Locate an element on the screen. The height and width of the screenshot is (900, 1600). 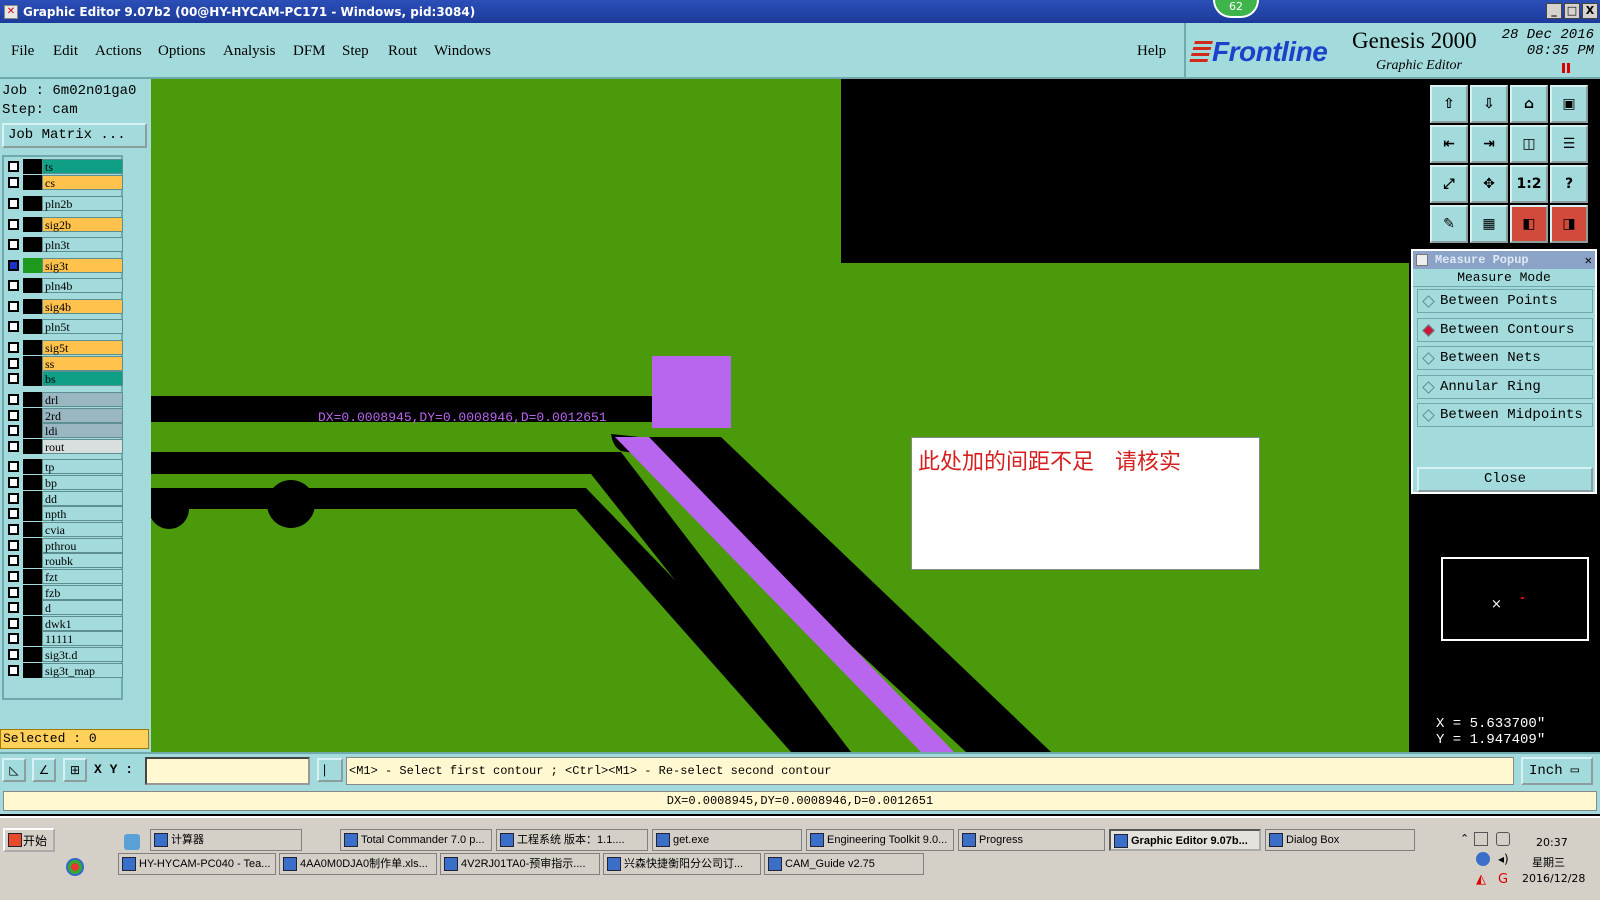
toolbar-button: ⤢ is located at coordinates (1449, 184).